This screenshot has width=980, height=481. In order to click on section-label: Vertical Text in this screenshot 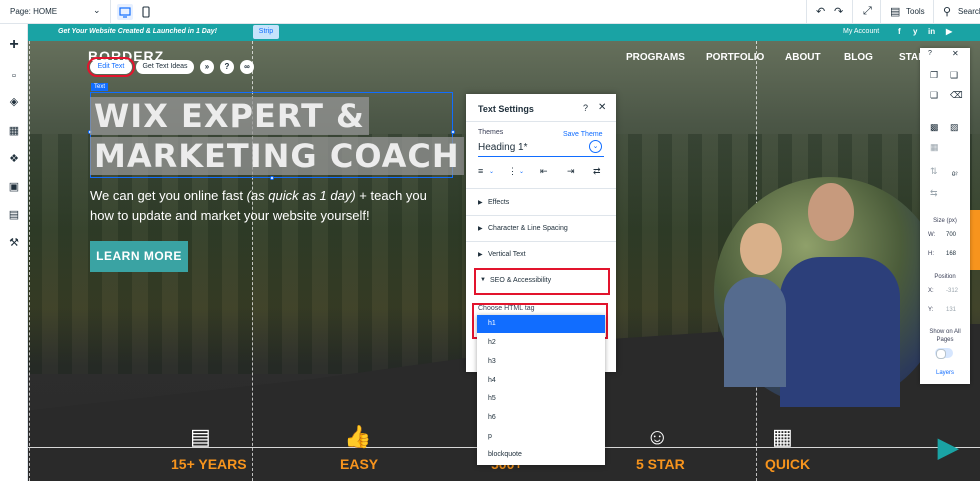, I will do `click(507, 254)`.